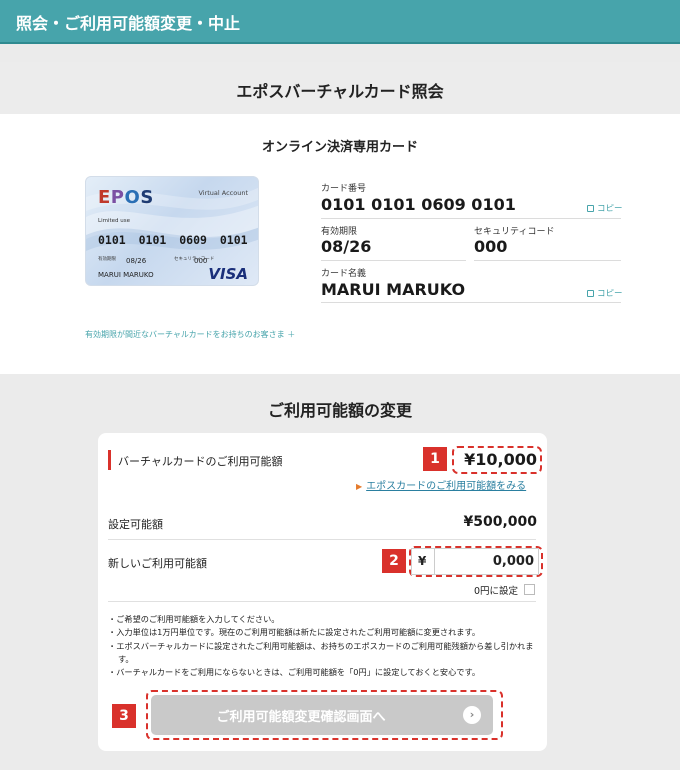  I want to click on step-badge-2: 2, so click(394, 561).